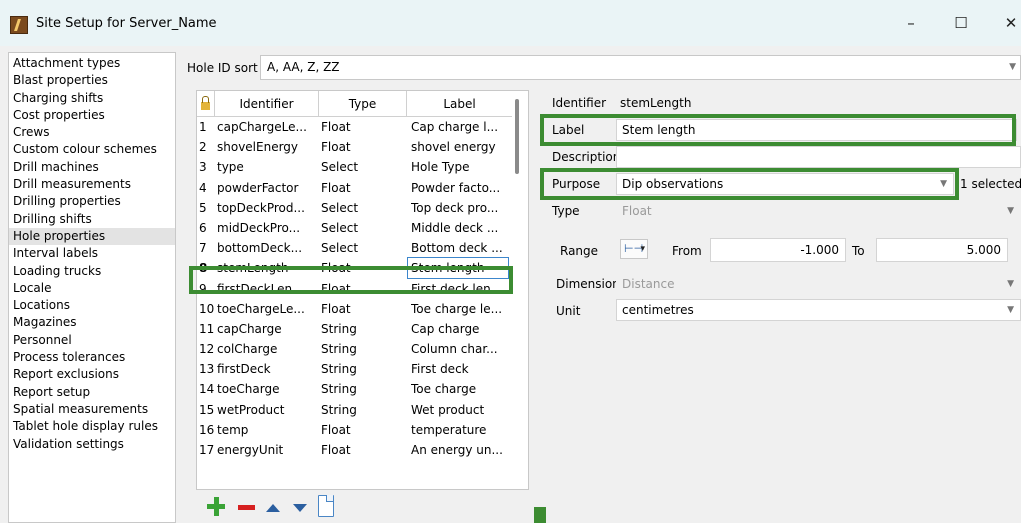 This screenshot has height=523, width=1021. Describe the element at coordinates (354, 147) in the screenshot. I see `table-row: 2 shovelEnergy Float shovel energy` at that location.